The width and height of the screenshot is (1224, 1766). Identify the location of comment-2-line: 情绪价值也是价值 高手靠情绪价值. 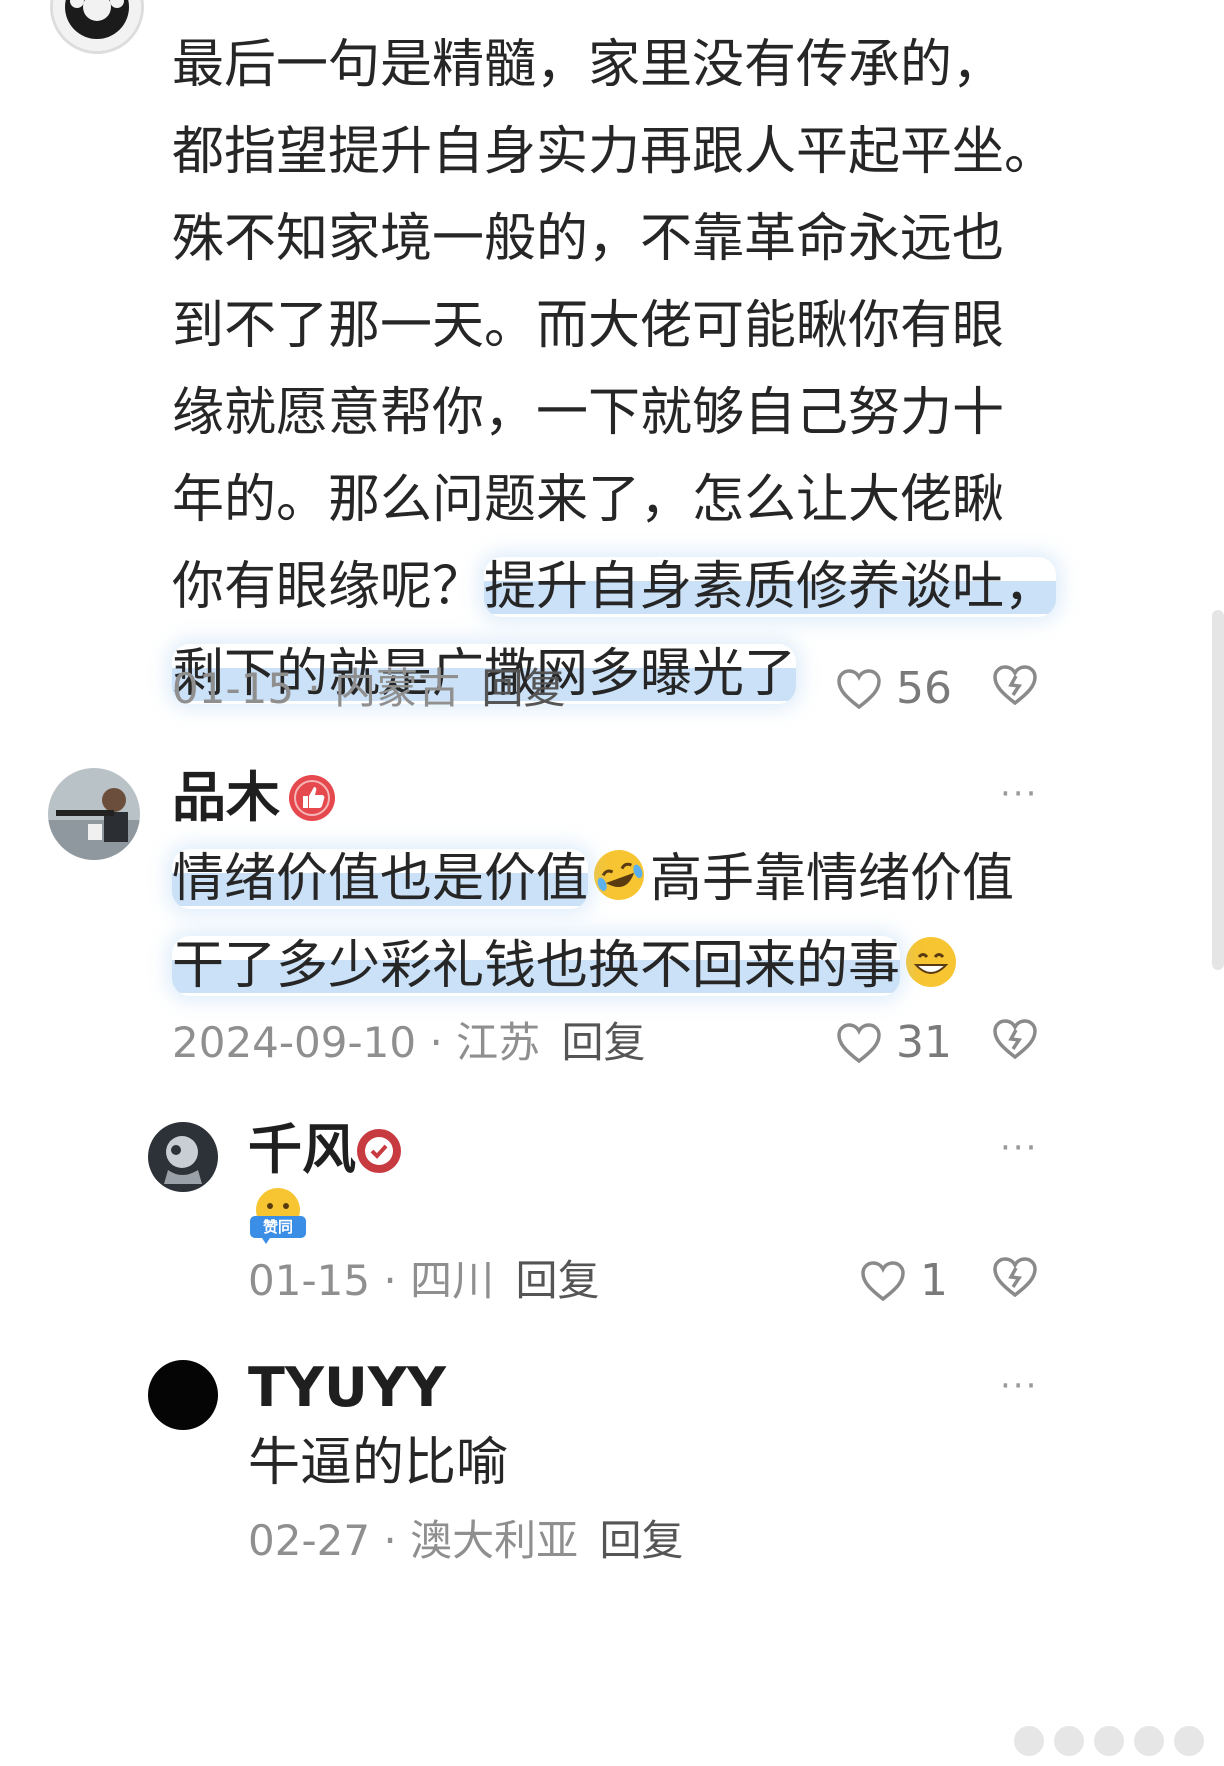
(593, 879).